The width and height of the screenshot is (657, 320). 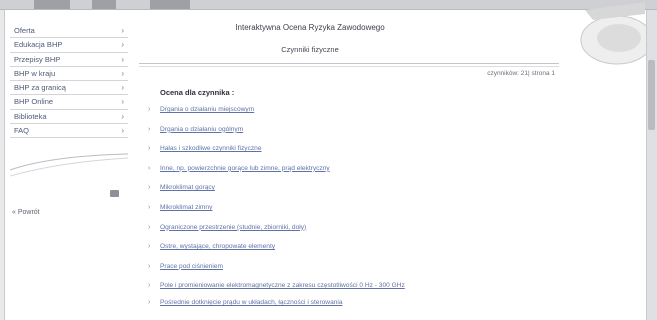 I want to click on sidebar-item-bhp-w-kraju: BHP w kraju ›, so click(x=69, y=74).